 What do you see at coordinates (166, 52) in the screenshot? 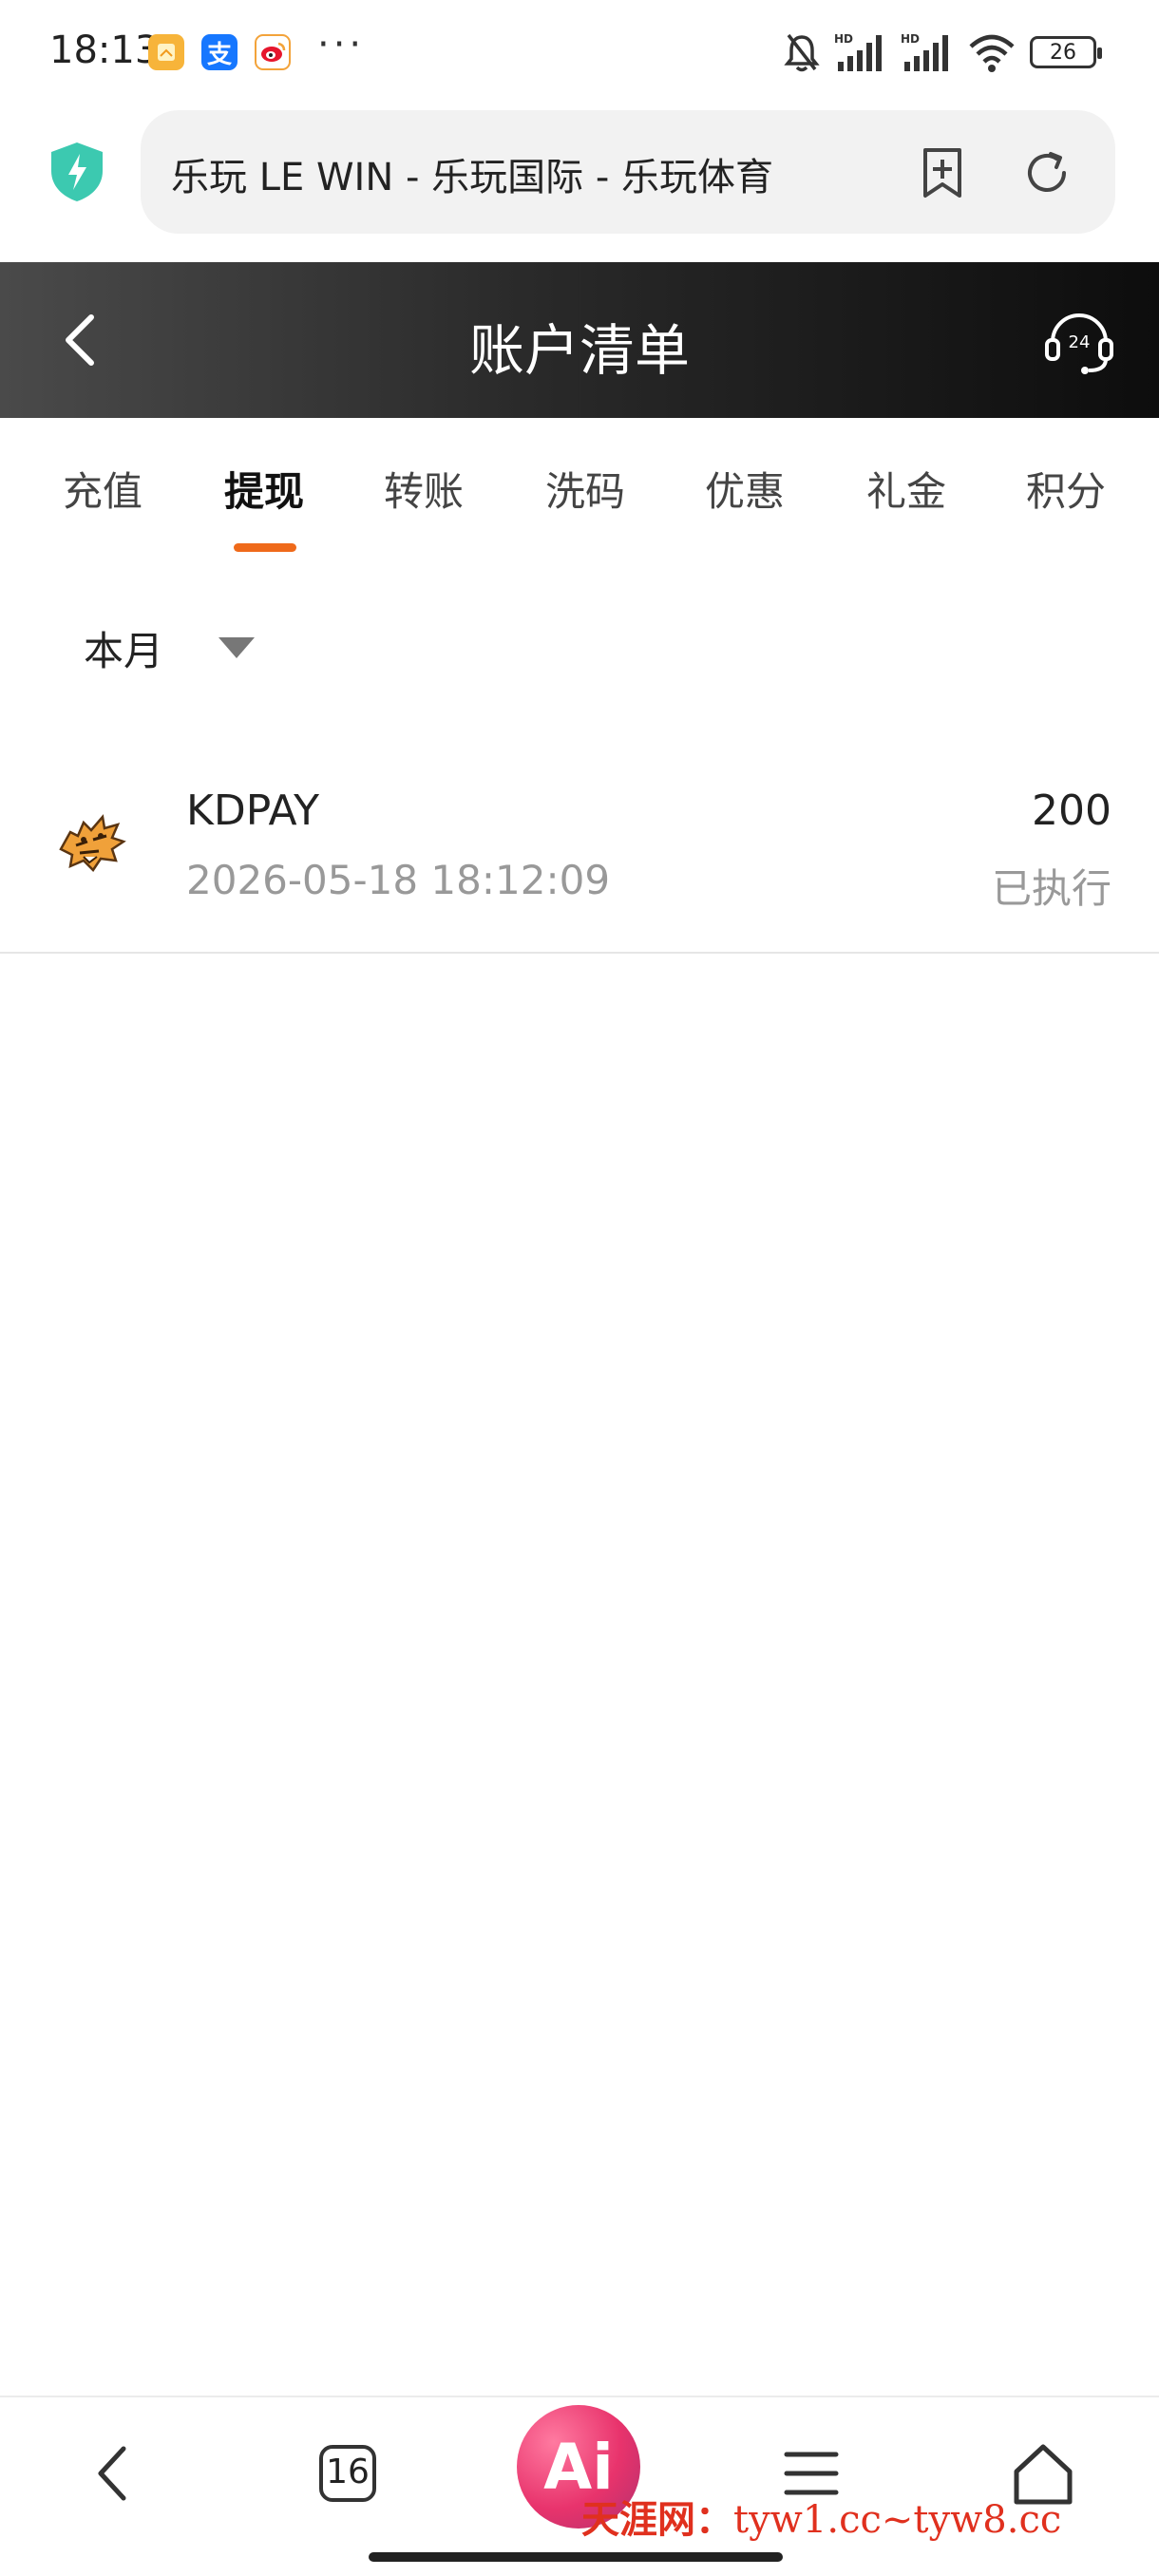
I see `notes-icon` at bounding box center [166, 52].